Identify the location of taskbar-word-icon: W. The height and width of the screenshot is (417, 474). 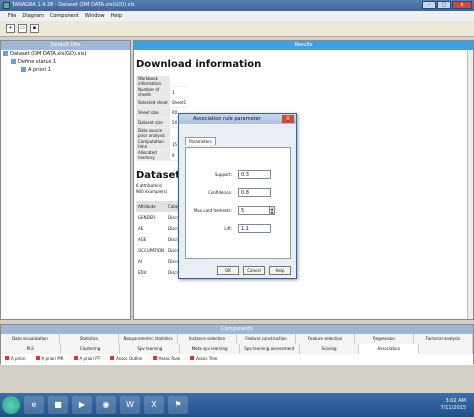
(130, 405).